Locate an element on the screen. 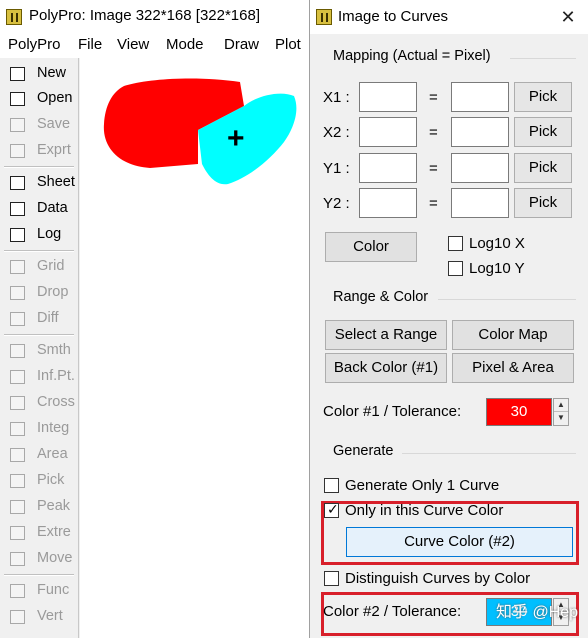 The width and height of the screenshot is (588, 638). menu-view: View is located at coordinates (133, 44).